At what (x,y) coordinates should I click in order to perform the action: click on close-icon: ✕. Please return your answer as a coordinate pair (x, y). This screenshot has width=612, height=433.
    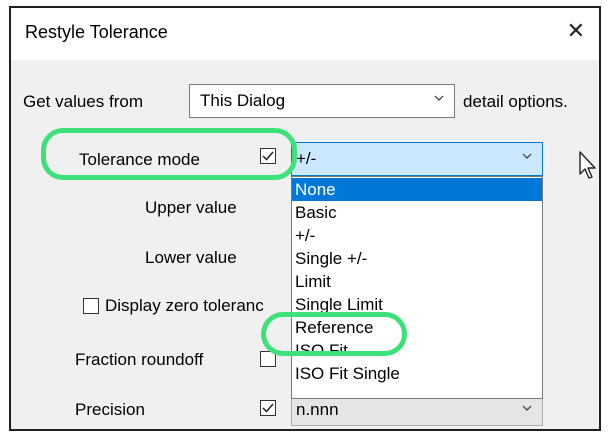
    Looking at the image, I should click on (576, 31).